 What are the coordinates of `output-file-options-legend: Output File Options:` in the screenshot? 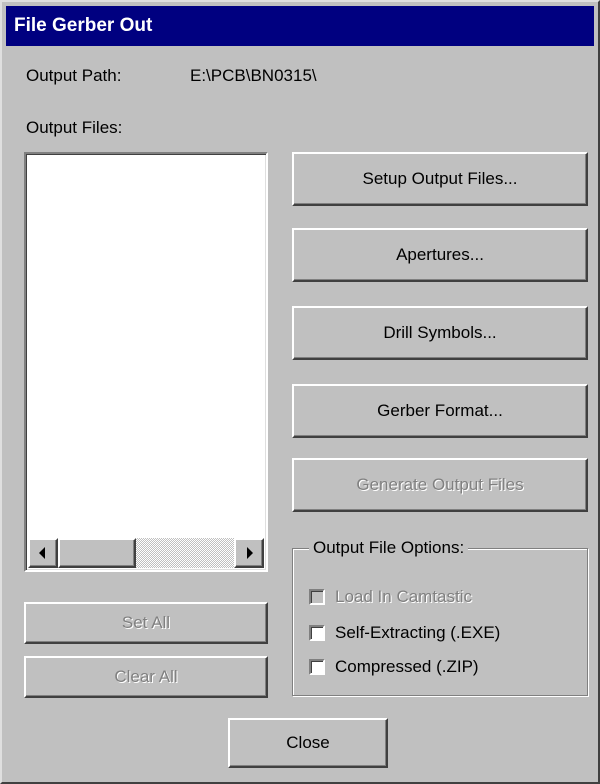 It's located at (389, 548).